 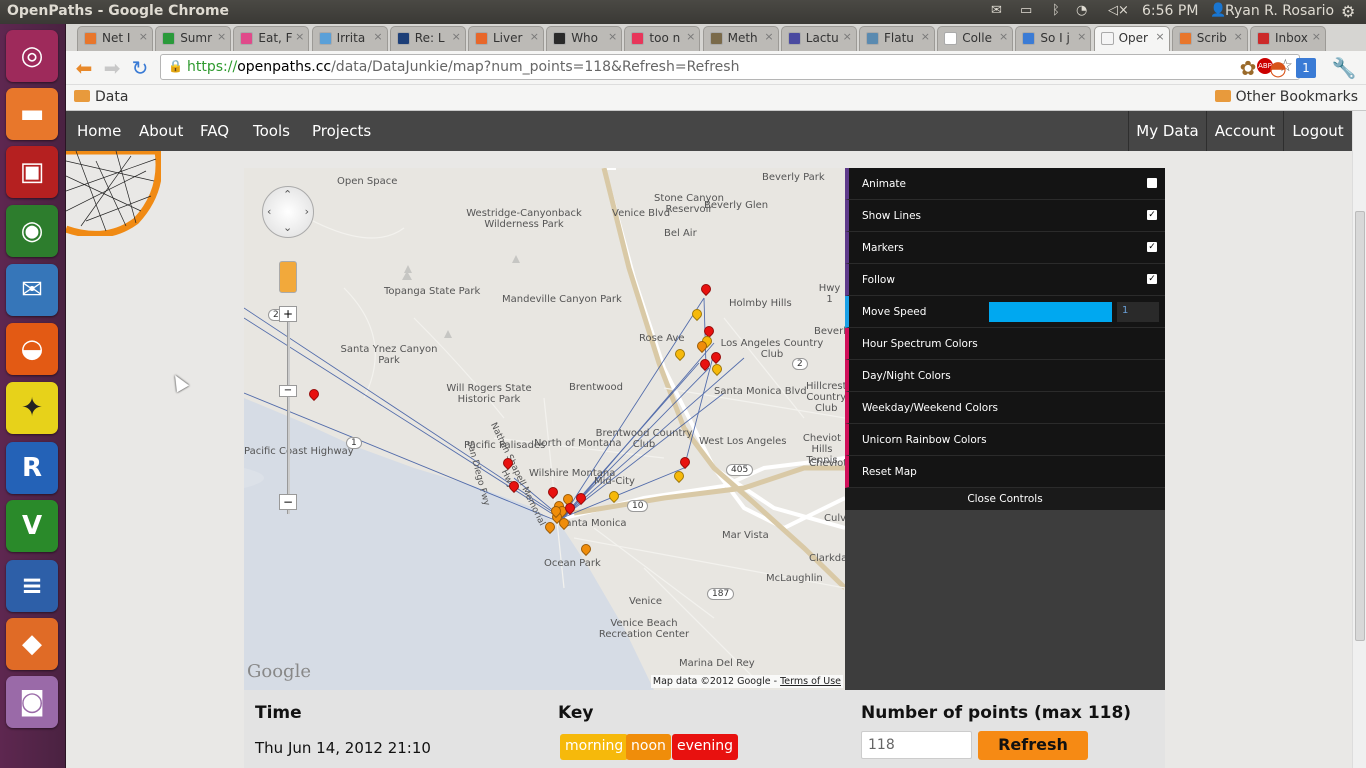 I want to click on nav-logout: Logout, so click(x=1317, y=131).